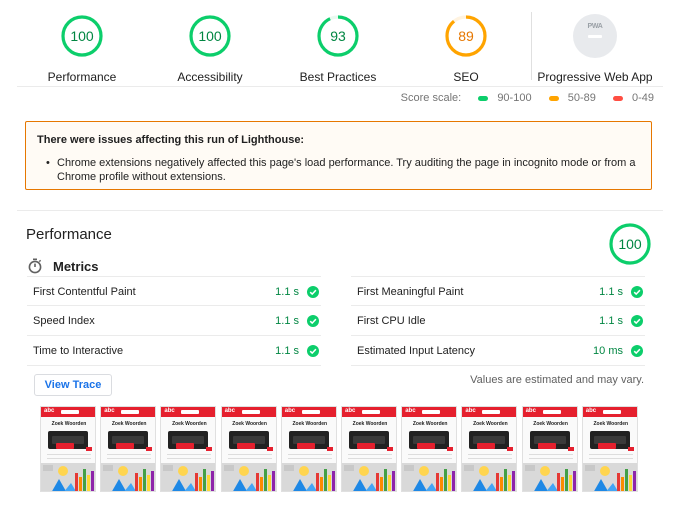 The height and width of the screenshot is (518, 680). Describe the element at coordinates (340, 210) in the screenshot. I see `section-divider` at that location.